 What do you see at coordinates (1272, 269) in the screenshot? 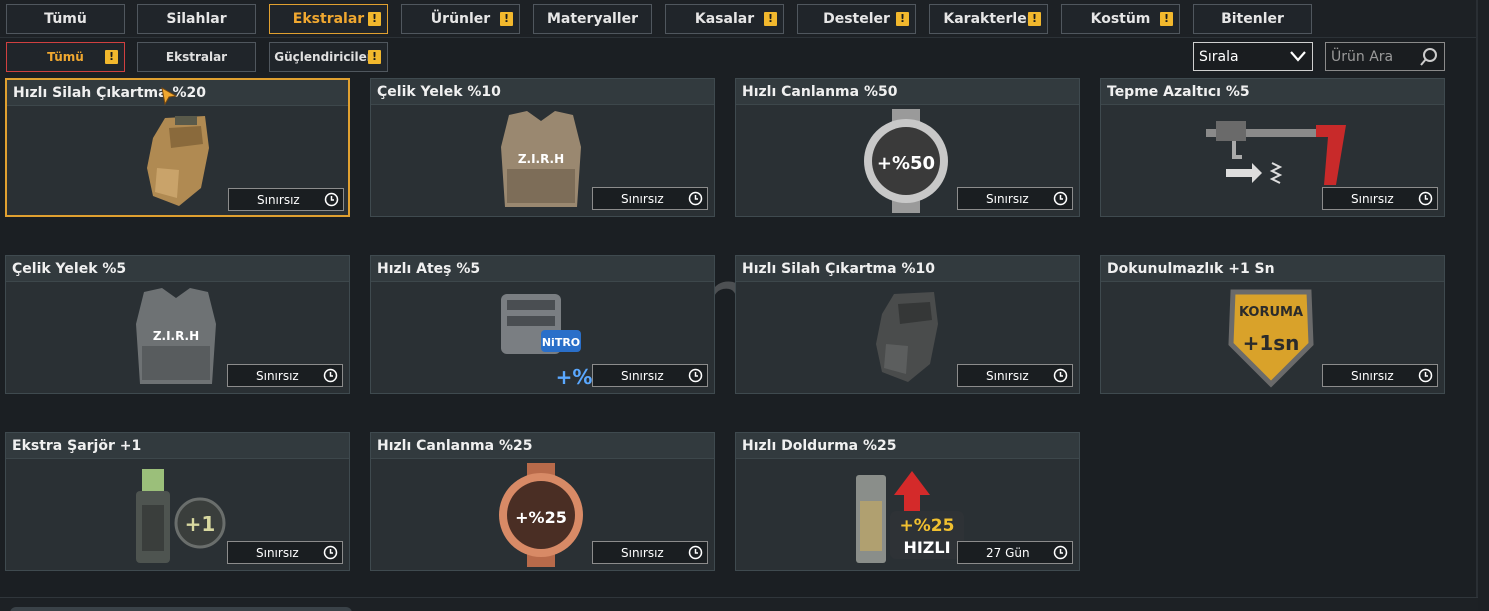
I see `item-title: Dokunulmazlık +1 Sn` at bounding box center [1272, 269].